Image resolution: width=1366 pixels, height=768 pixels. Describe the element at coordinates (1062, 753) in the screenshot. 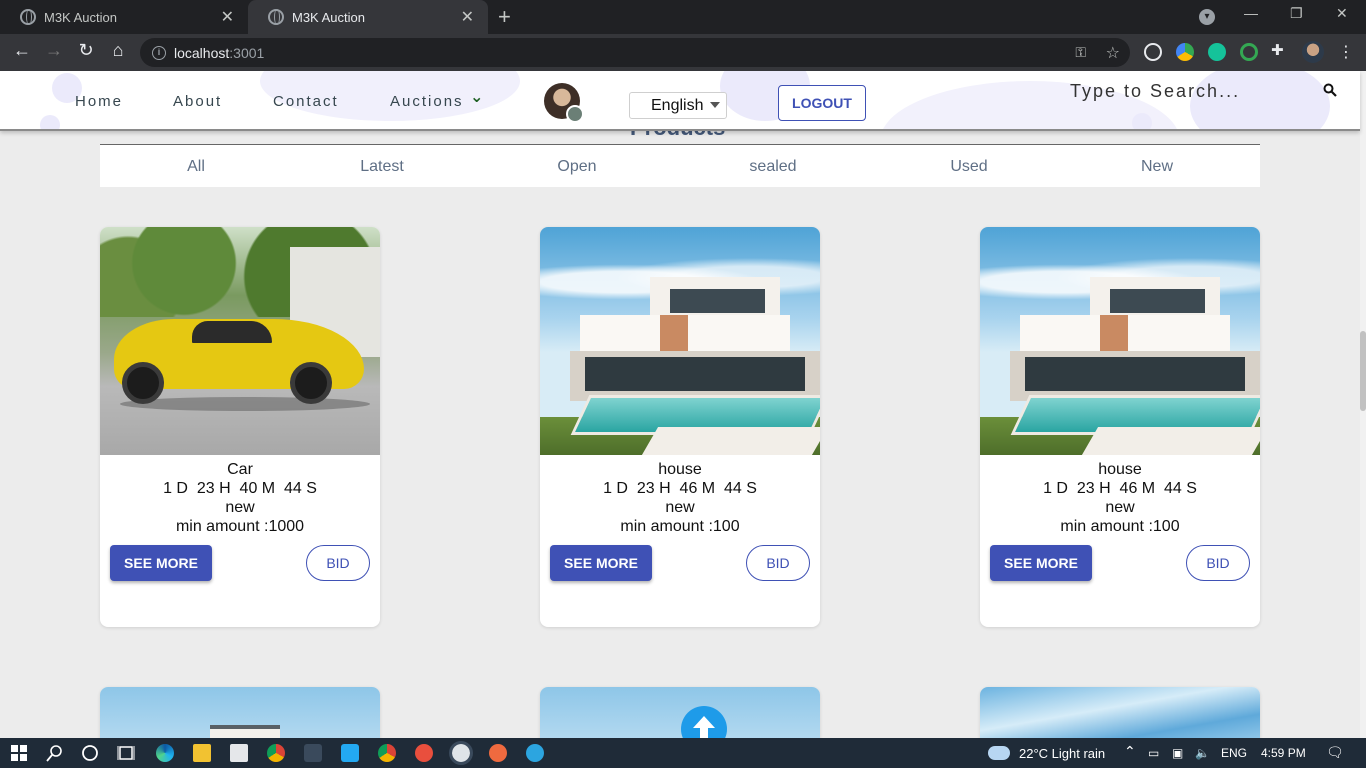

I see `weather-text: 22°C Light rain` at that location.